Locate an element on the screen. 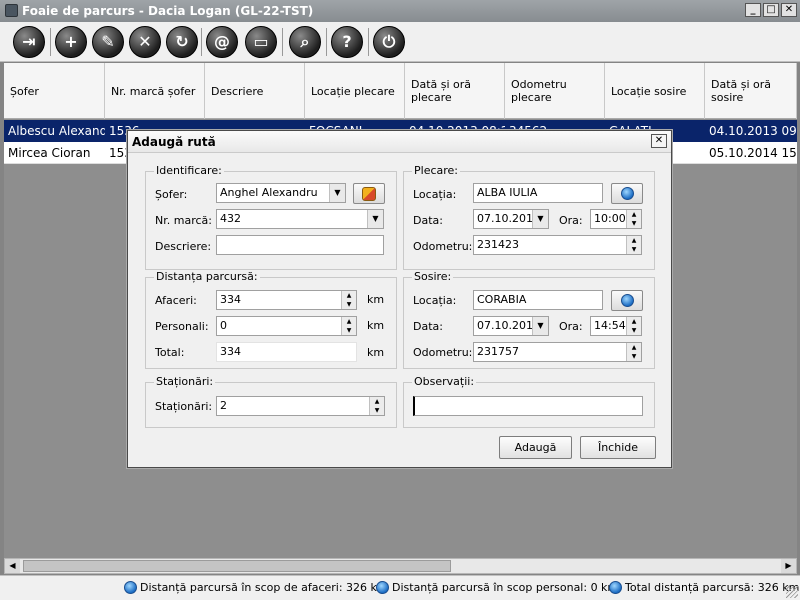  stationari-input: 2 ▲ ▼ is located at coordinates (300, 406).